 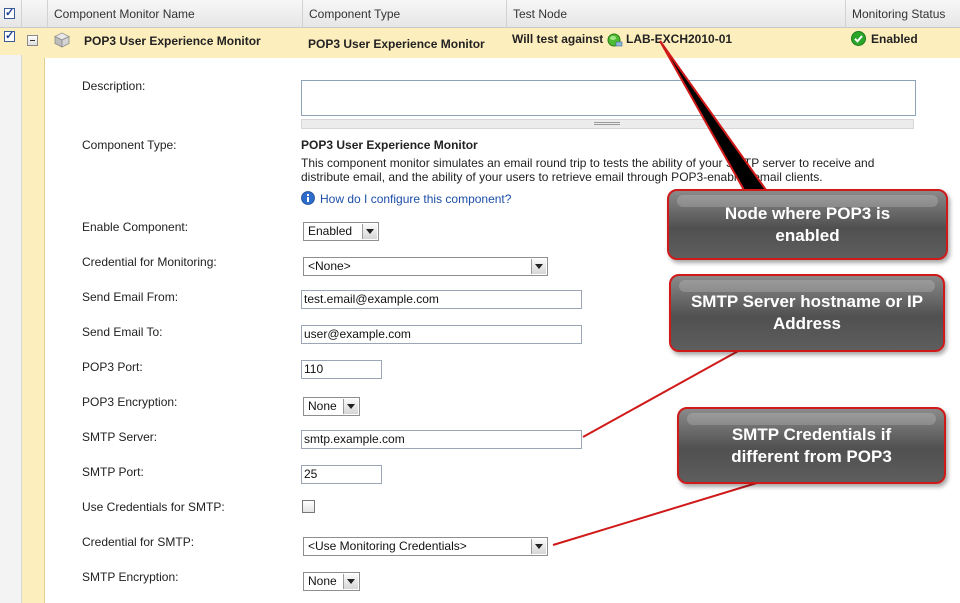 I want to click on callout-smtp-cred: SMTP Credentials if different from POP3, so click(x=811, y=445).